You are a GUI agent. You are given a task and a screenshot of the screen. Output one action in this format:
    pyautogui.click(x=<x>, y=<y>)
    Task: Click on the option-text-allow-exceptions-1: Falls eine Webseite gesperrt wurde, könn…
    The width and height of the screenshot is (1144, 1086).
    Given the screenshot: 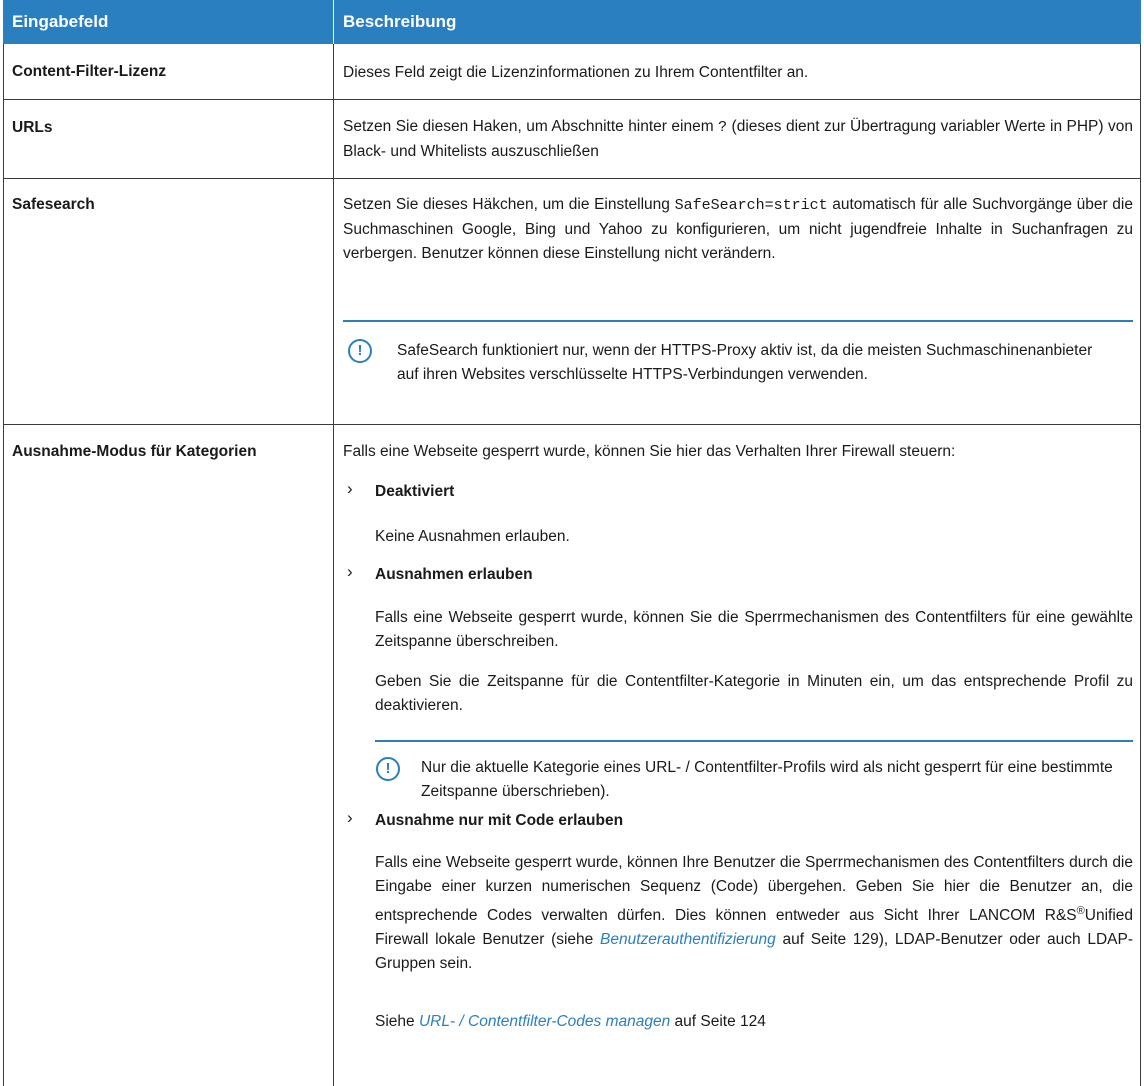 What is the action you would take?
    pyautogui.click(x=754, y=629)
    